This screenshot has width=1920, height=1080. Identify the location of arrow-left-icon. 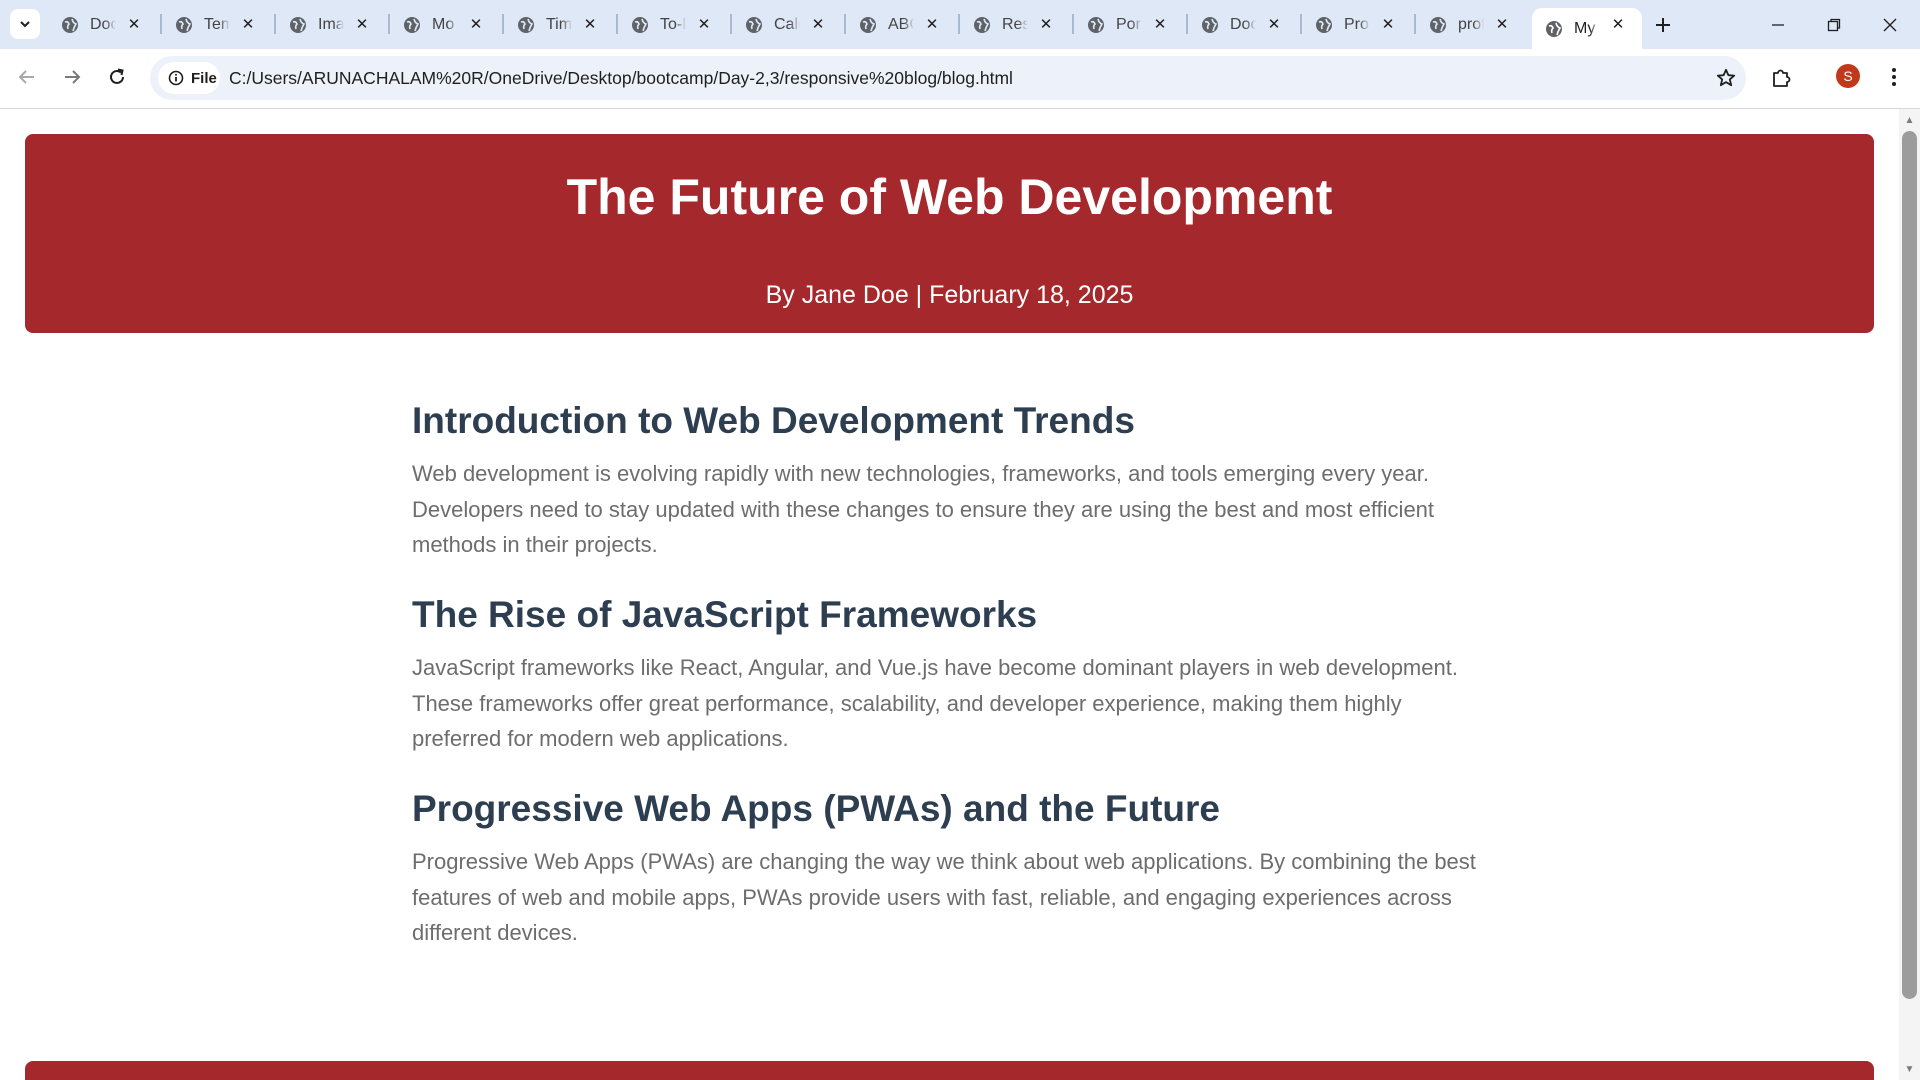
(26, 77).